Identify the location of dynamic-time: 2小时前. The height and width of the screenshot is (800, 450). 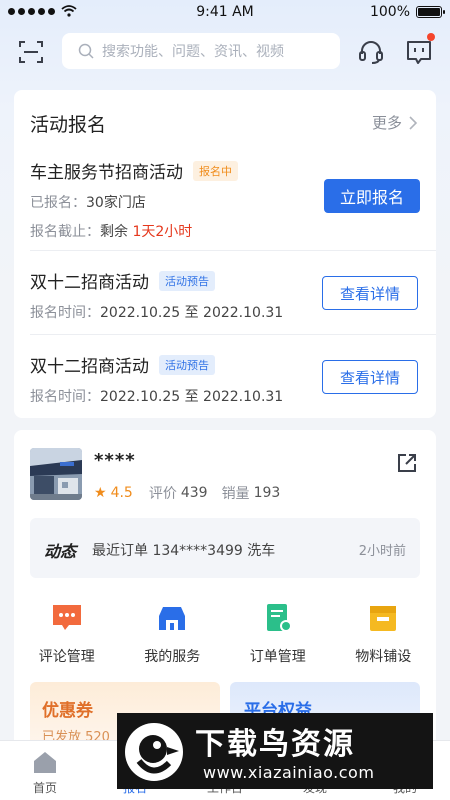
(382, 551).